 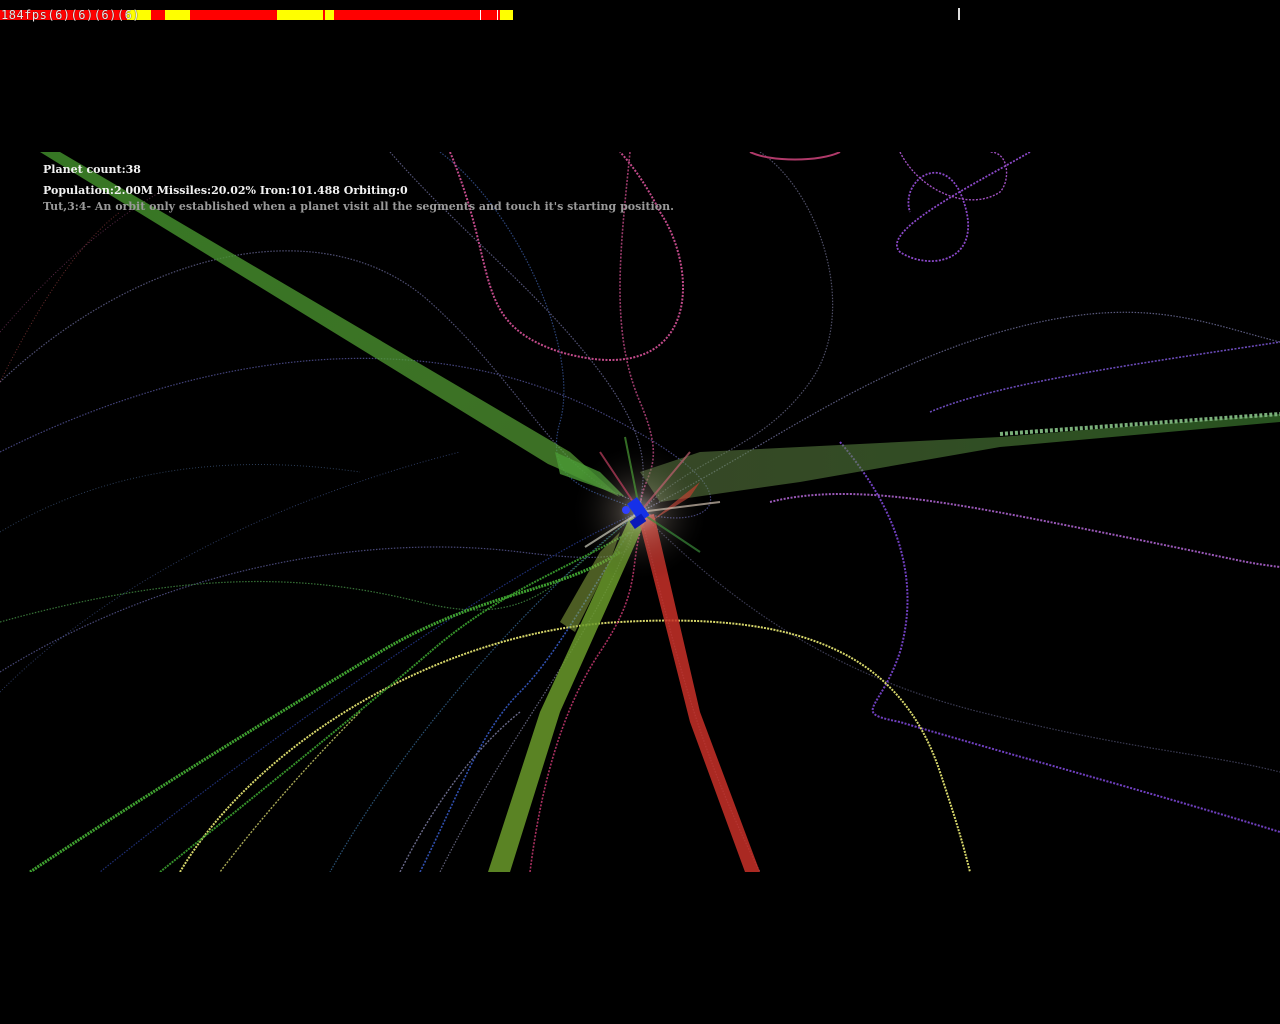 I want to click on fps-counter: 184fps(6)(6)(6)(6), so click(x=71, y=15).